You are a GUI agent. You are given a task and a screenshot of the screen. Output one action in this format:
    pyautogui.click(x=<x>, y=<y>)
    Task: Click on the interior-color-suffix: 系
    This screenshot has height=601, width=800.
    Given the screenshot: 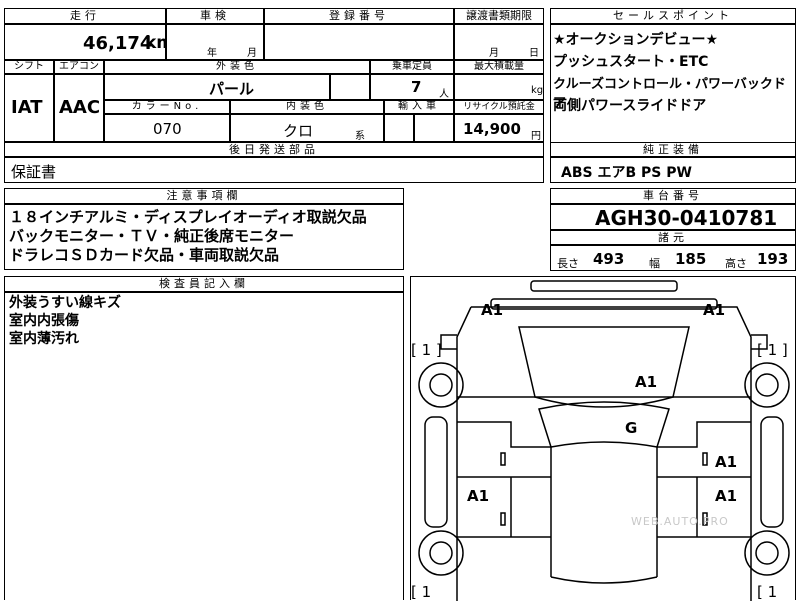 What is the action you would take?
    pyautogui.click(x=360, y=136)
    